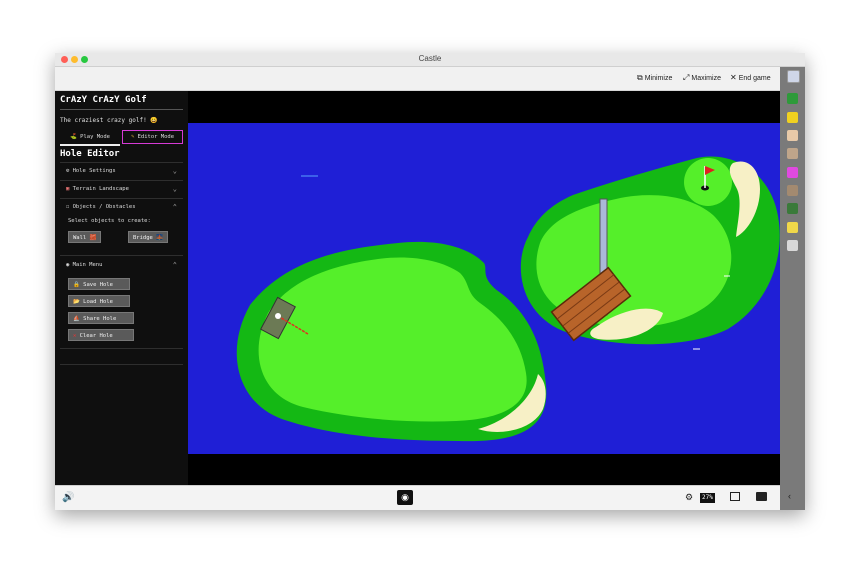 Image resolution: width=860 pixels, height=586 pixels. I want to click on main-menu-label: Main Menu, so click(87, 265).